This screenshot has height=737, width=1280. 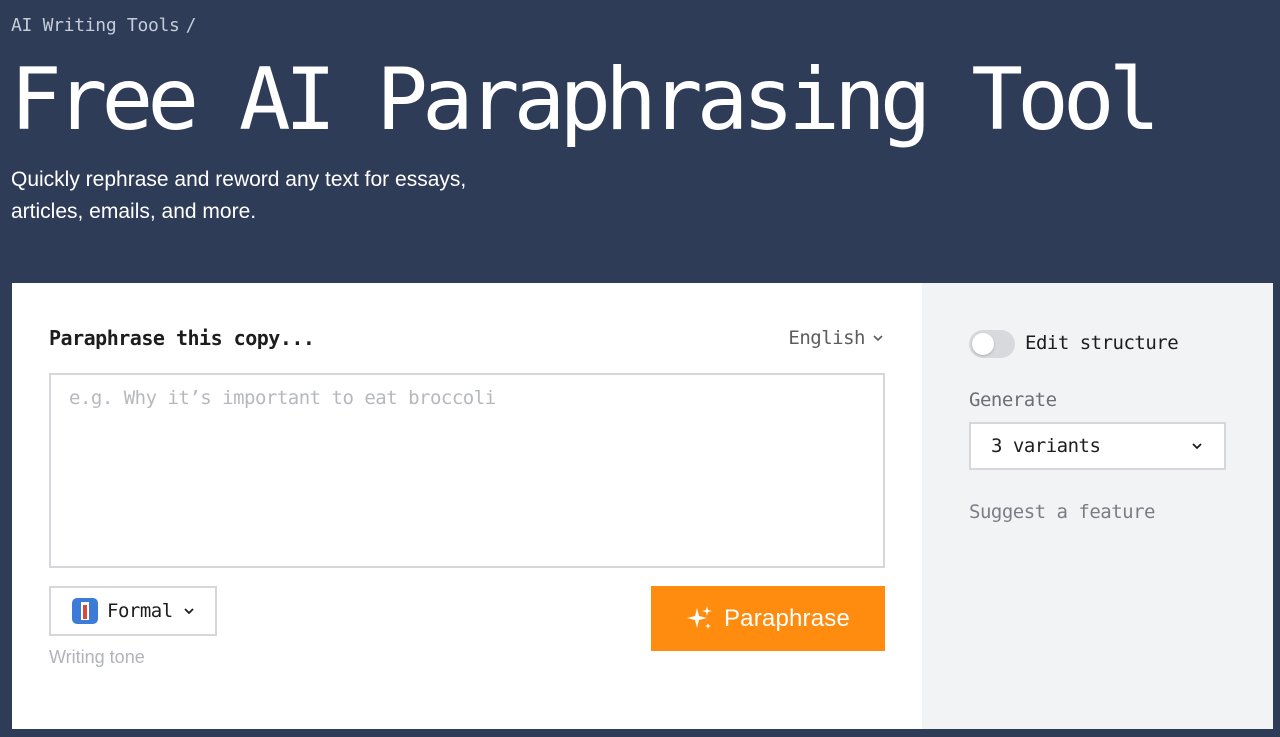 I want to click on sparkle-icon, so click(x=699, y=617).